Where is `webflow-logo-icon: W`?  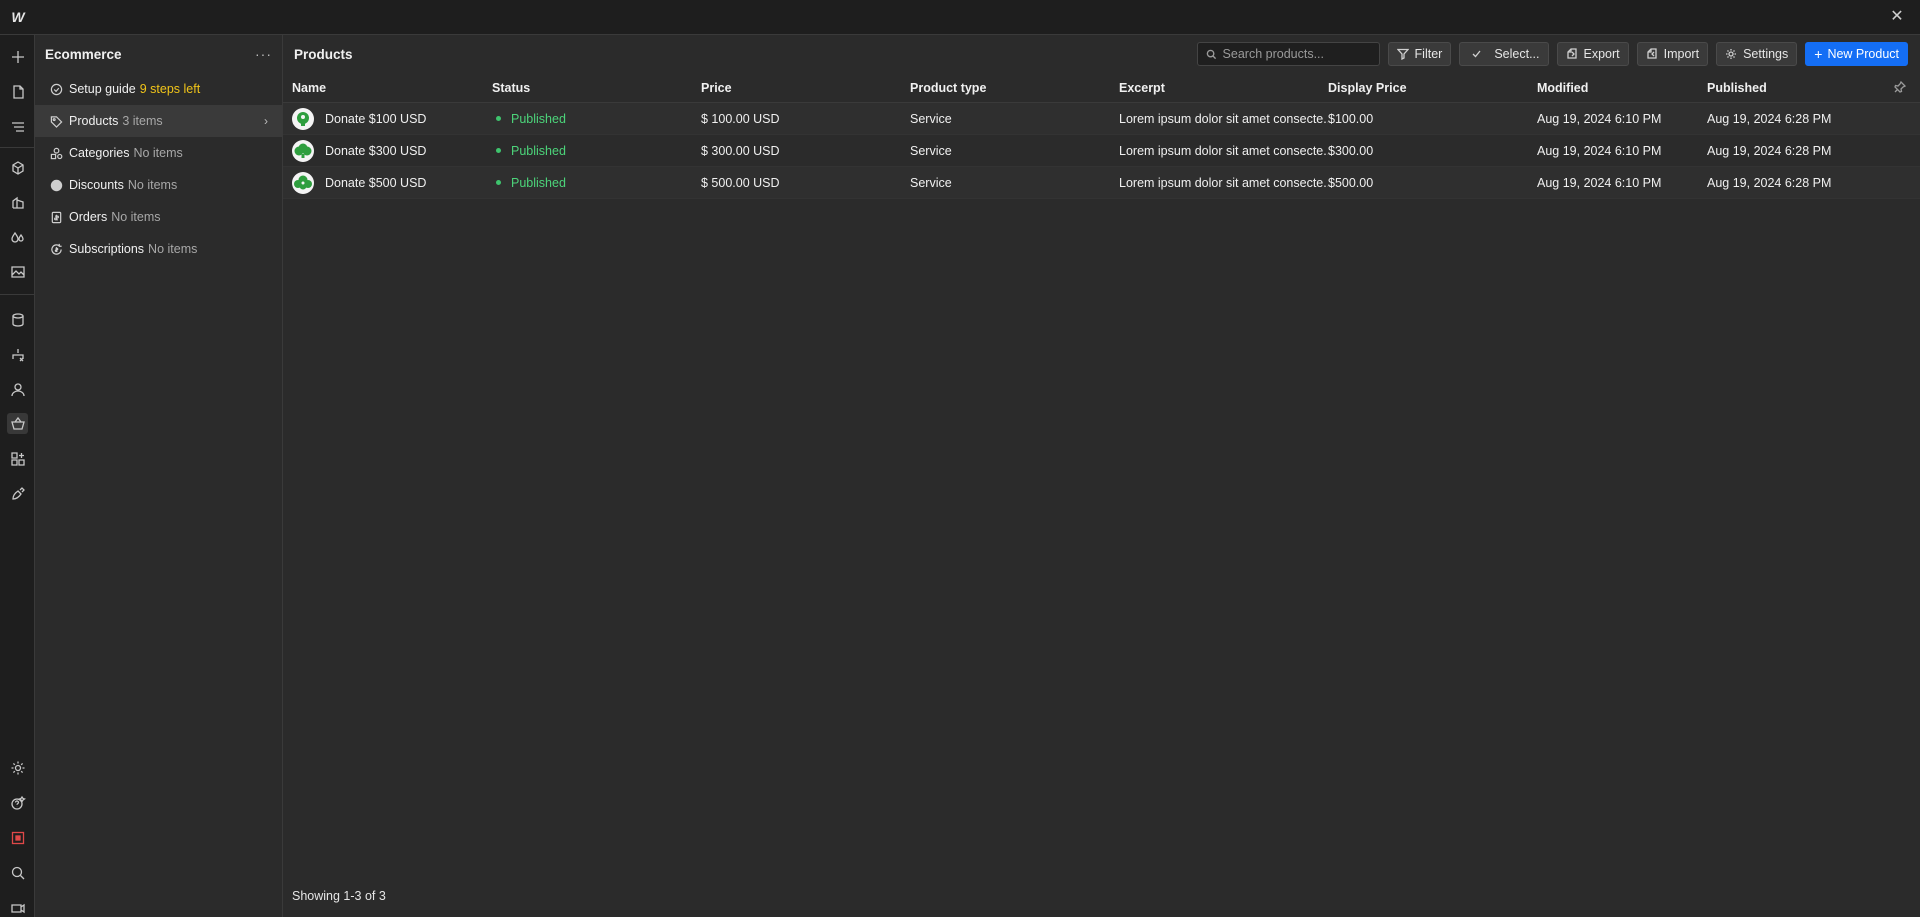
webflow-logo-icon: W is located at coordinates (18, 17).